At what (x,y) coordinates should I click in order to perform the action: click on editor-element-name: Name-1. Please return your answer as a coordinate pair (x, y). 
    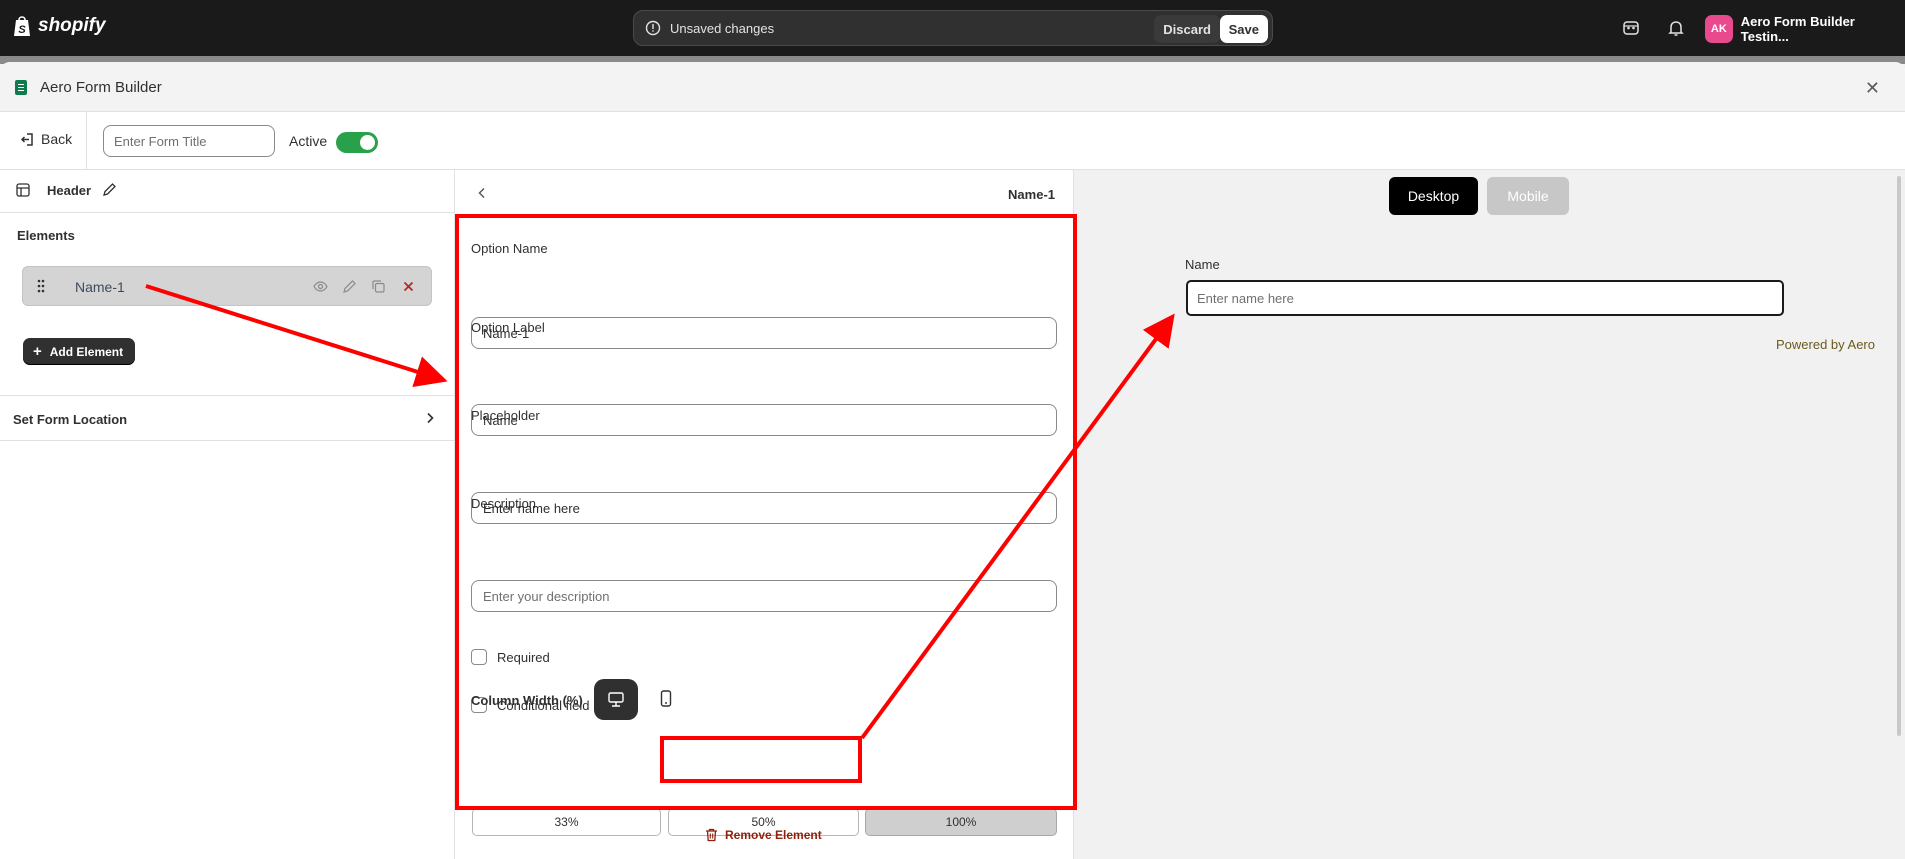
    Looking at the image, I should click on (1031, 194).